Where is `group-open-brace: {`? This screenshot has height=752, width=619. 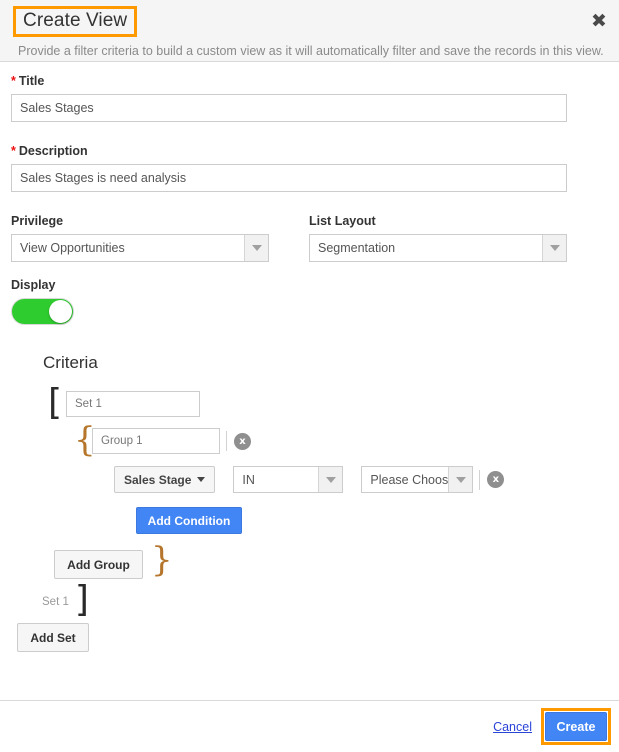
group-open-brace: { is located at coordinates (85, 440).